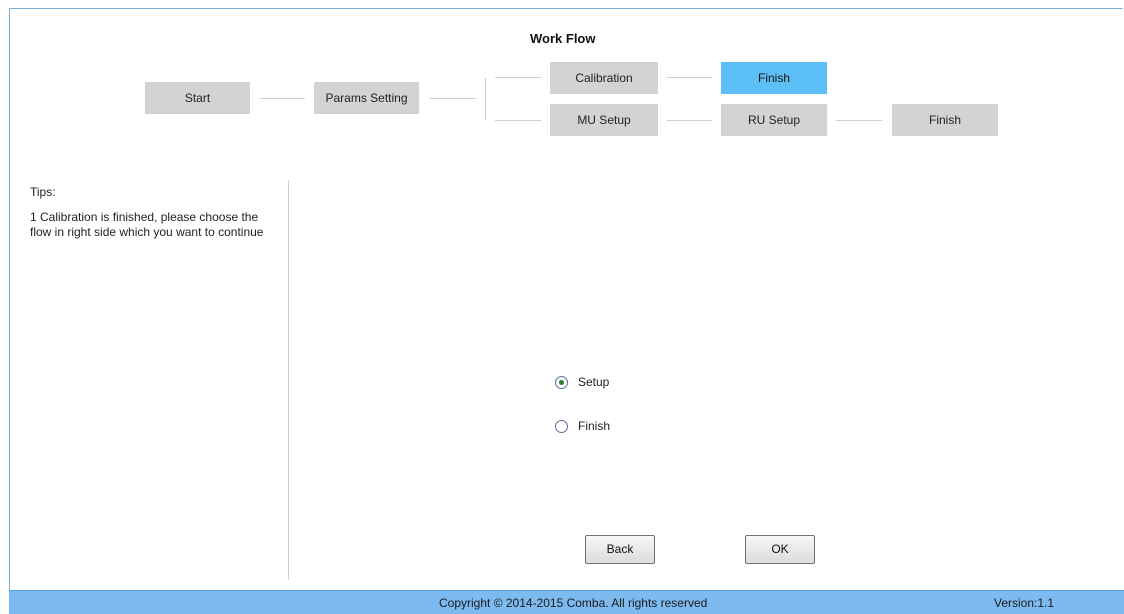  I want to click on radio-setup, so click(561, 382).